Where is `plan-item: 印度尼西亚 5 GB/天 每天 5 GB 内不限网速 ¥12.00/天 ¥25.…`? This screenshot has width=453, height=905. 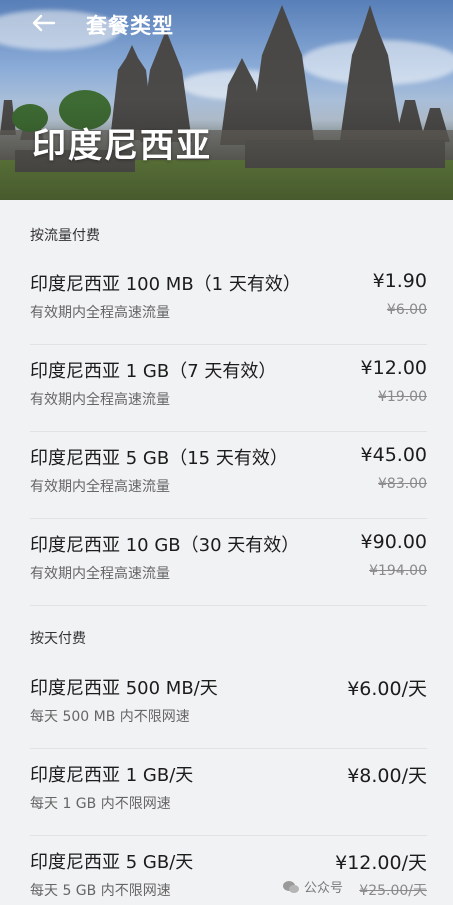
plan-item: 印度尼西亚 5 GB/天 每天 5 GB 内不限网速 ¥12.00/天 ¥25.… is located at coordinates (228, 870).